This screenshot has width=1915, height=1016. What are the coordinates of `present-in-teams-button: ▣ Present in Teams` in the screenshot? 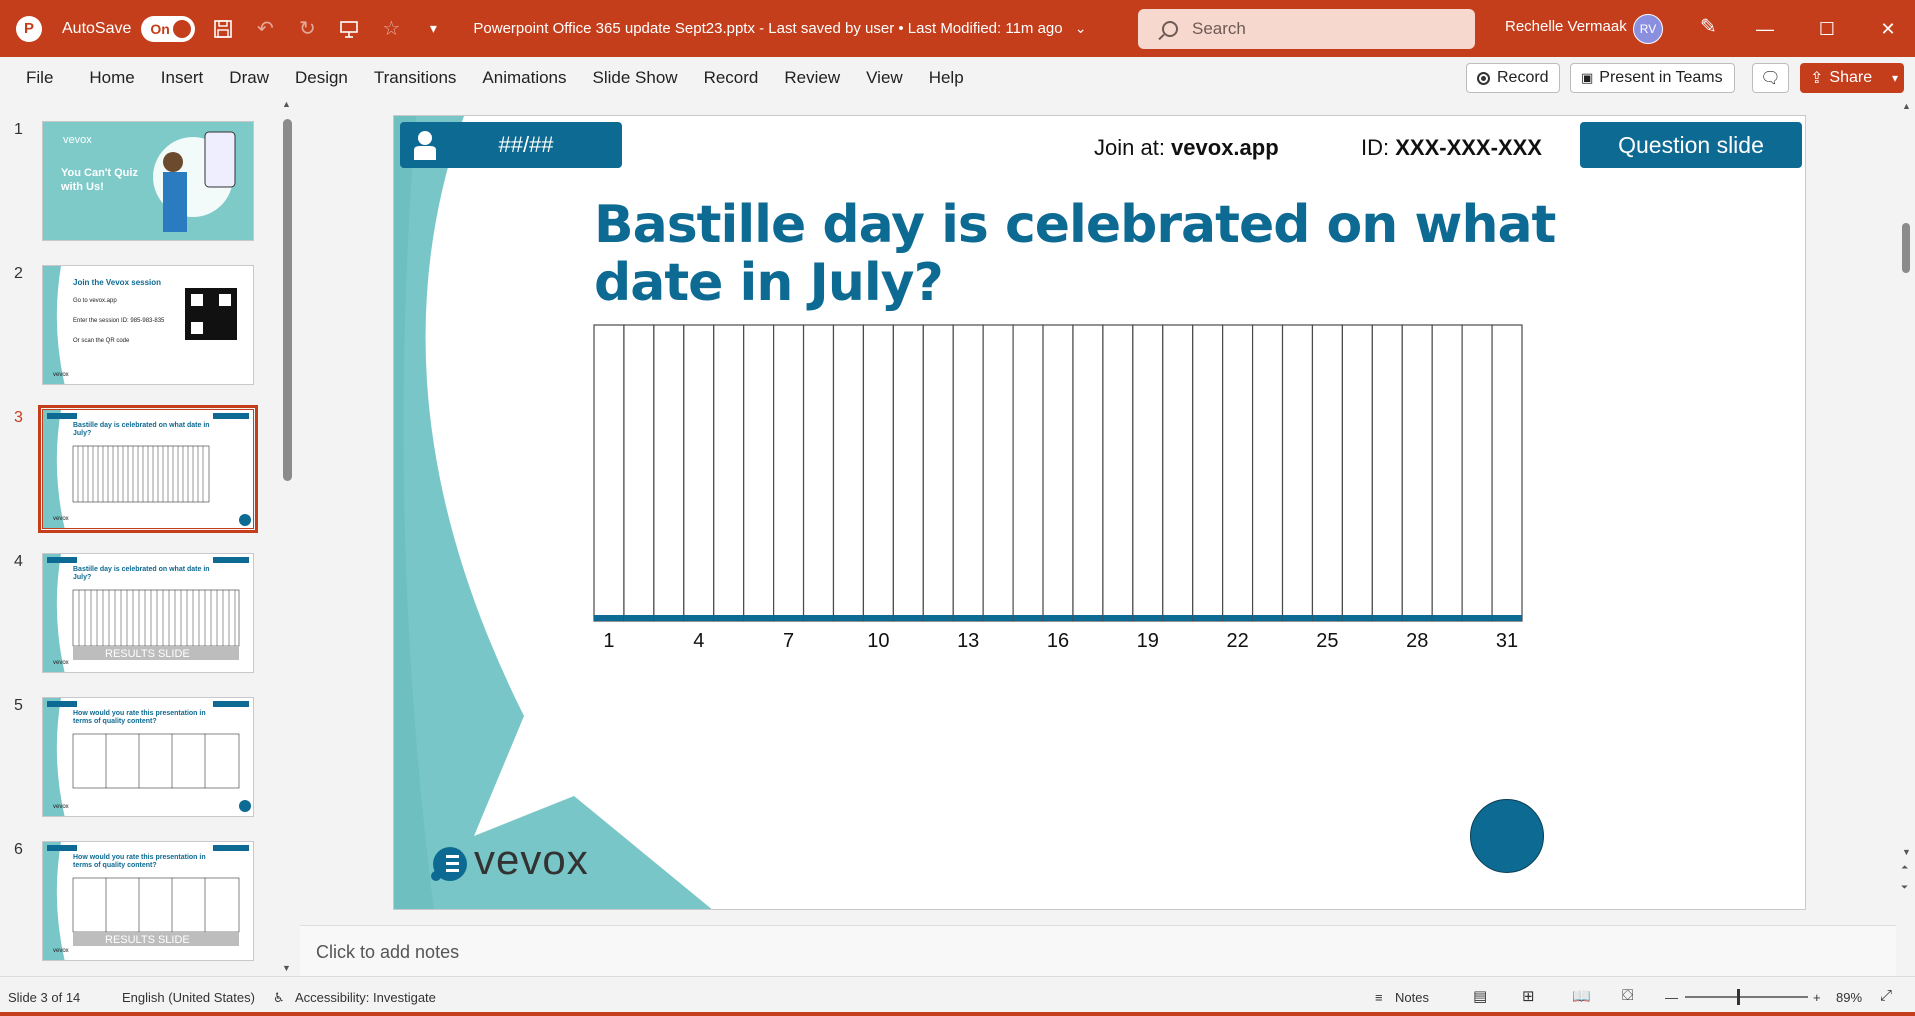 It's located at (1652, 78).